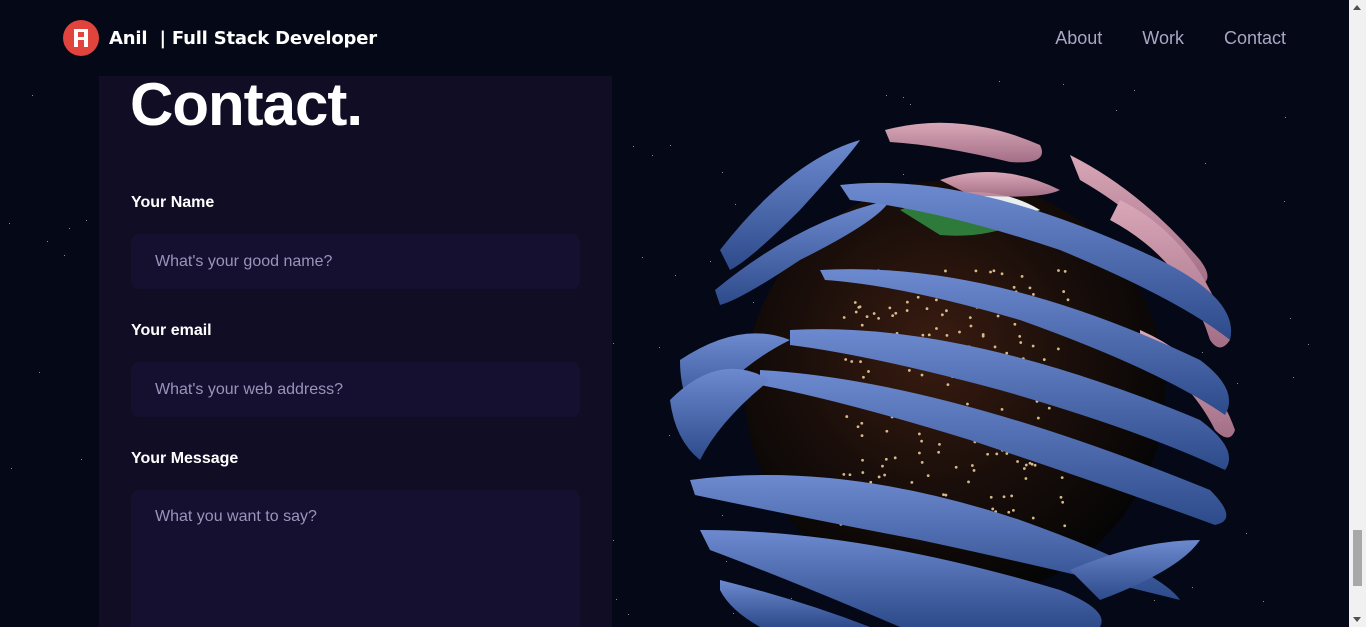 This screenshot has height=627, width=1366. Describe the element at coordinates (355, 261) in the screenshot. I see `name-input` at that location.